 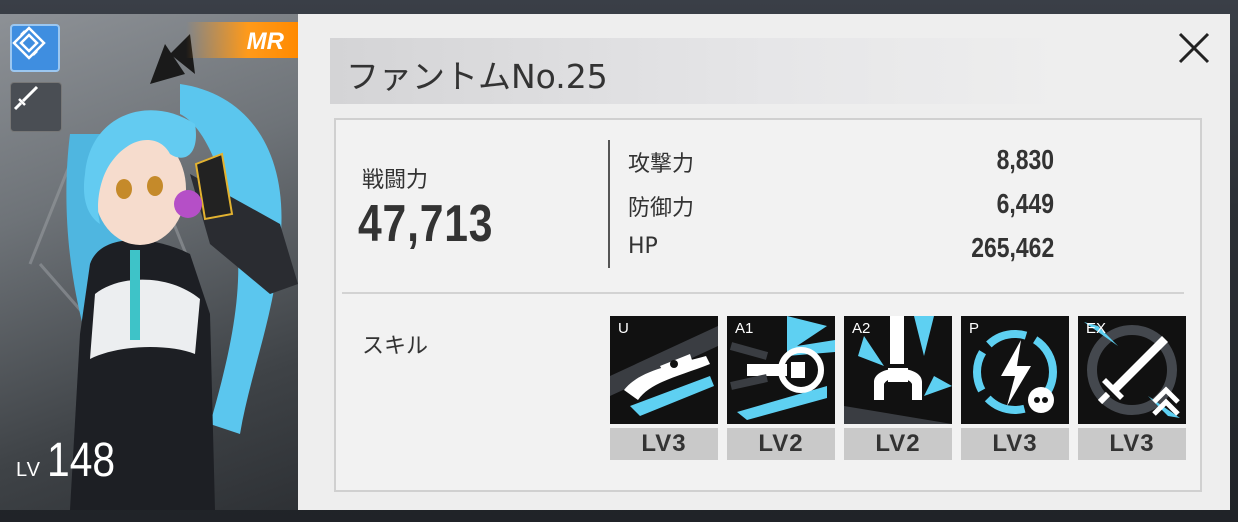 What do you see at coordinates (974, 328) in the screenshot?
I see `skill-code: P` at bounding box center [974, 328].